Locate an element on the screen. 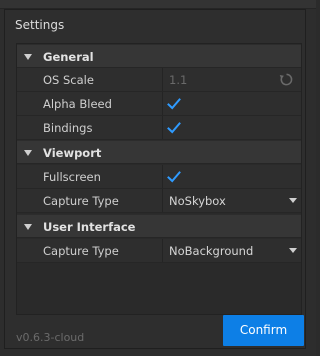  alpha-bleed-checkbox is located at coordinates (174, 104).